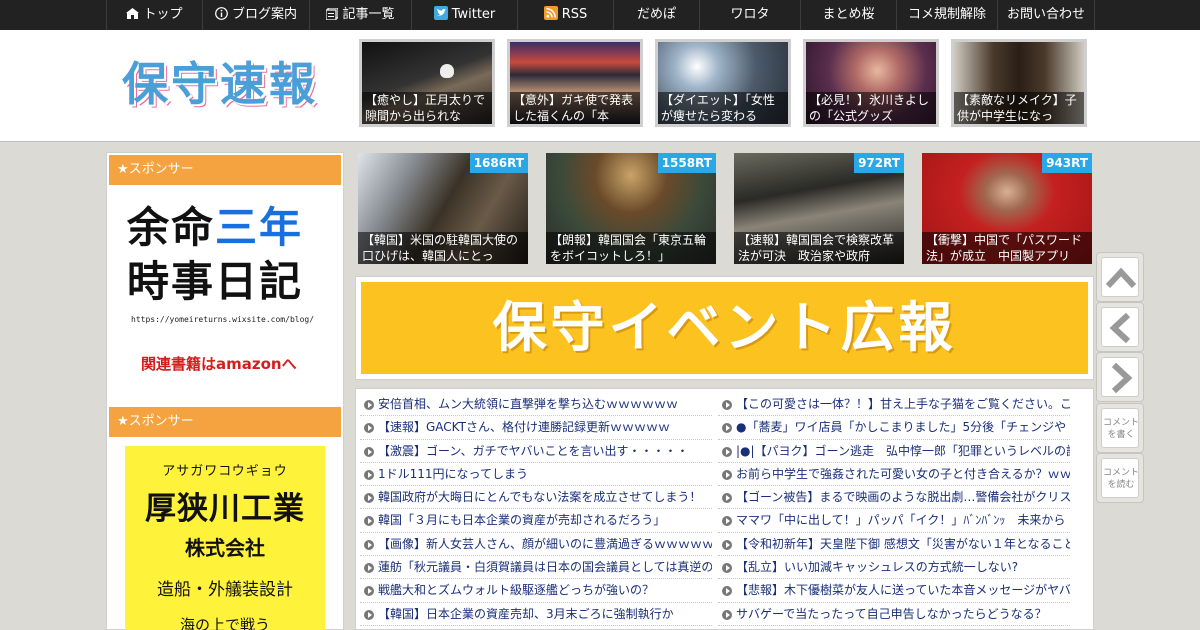 This screenshot has width=1200, height=630. Describe the element at coordinates (871, 83) in the screenshot. I see `header-thumb-4: 【必見！】氷川きよしの「公式グッズ` at that location.